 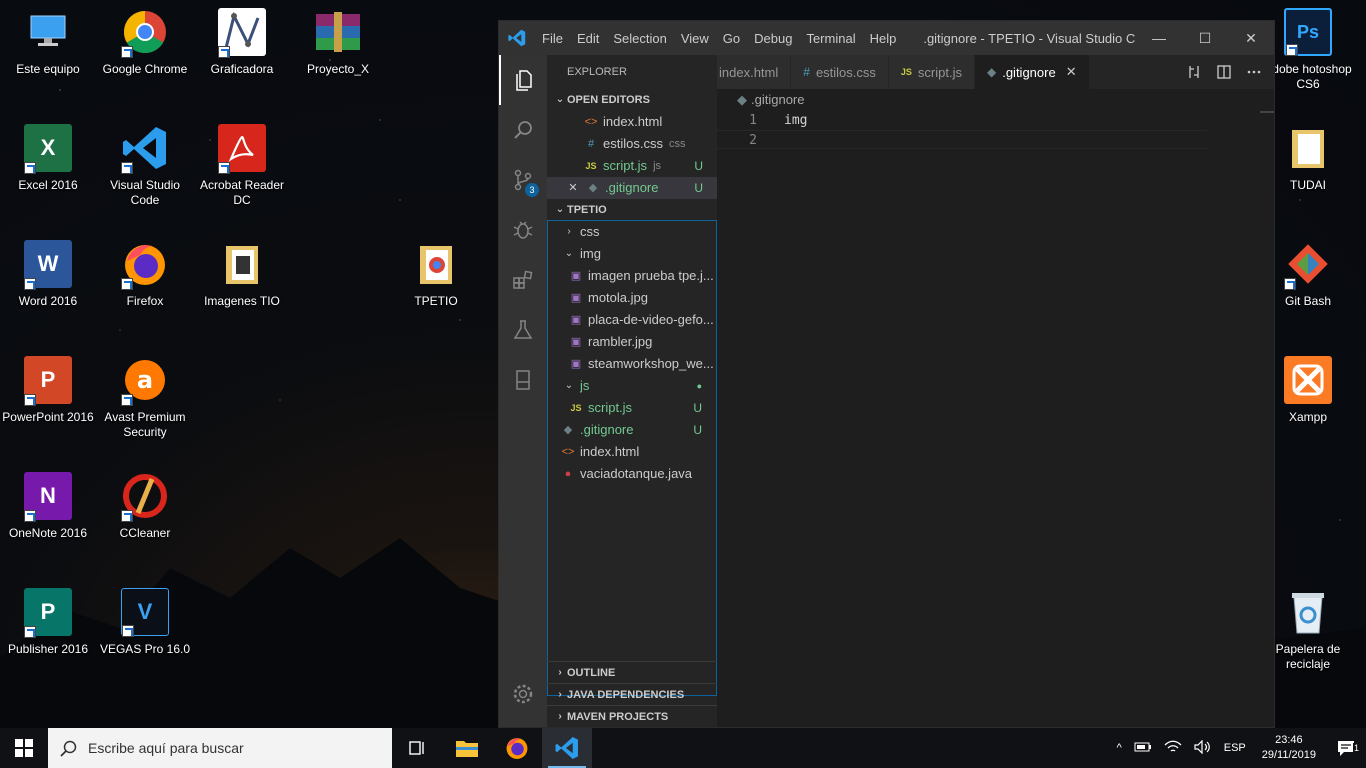 I want to click on menu-file: File, so click(x=552, y=38).